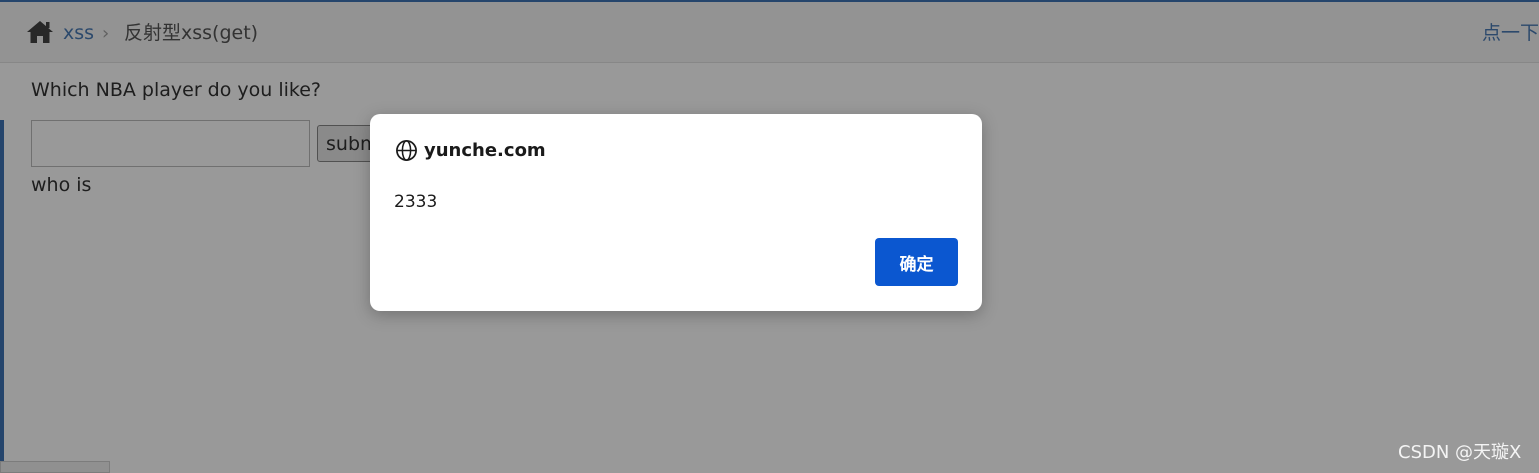 This screenshot has height=473, width=1539. What do you see at coordinates (1460, 452) in the screenshot?
I see `watermark: CSDN @天璇X` at bounding box center [1460, 452].